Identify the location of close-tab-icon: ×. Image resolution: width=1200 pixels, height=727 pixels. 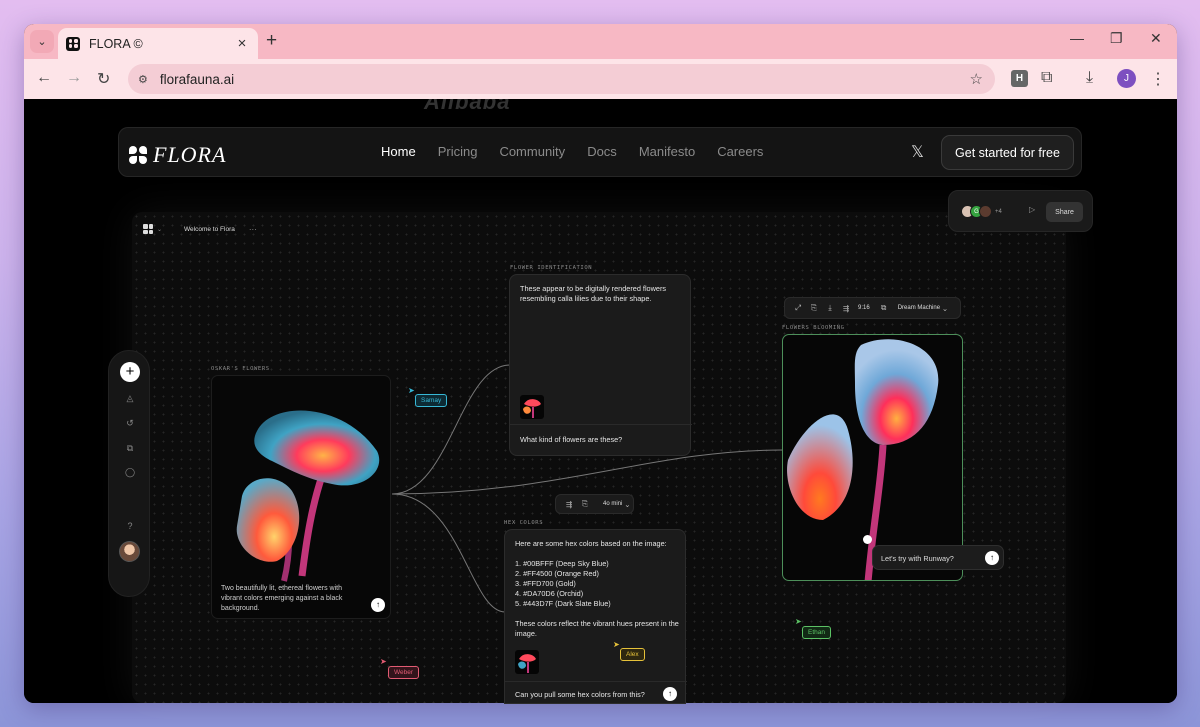
(242, 43).